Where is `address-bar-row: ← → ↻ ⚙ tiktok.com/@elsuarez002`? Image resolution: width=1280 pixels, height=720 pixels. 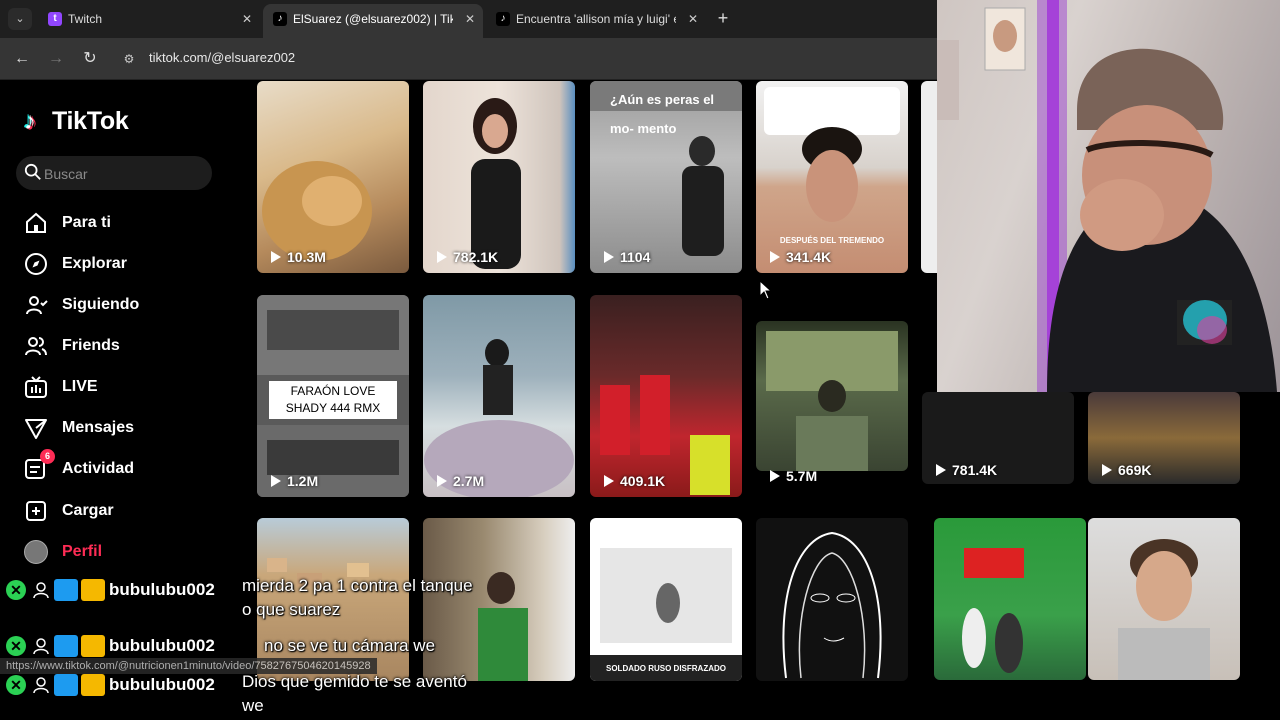
address-bar-row: ← → ↻ ⚙ tiktok.com/@elsuarez002 is located at coordinates (468, 59).